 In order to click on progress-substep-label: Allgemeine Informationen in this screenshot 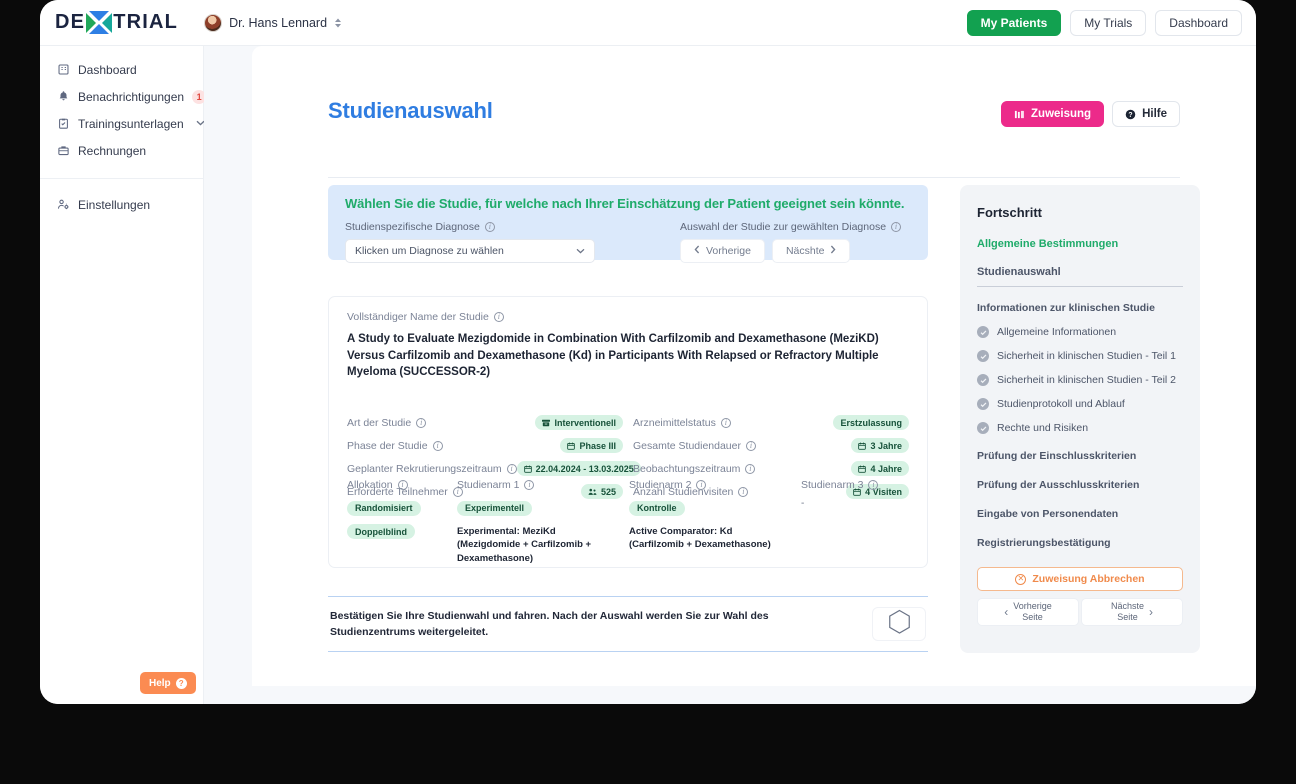, I will do `click(1057, 332)`.